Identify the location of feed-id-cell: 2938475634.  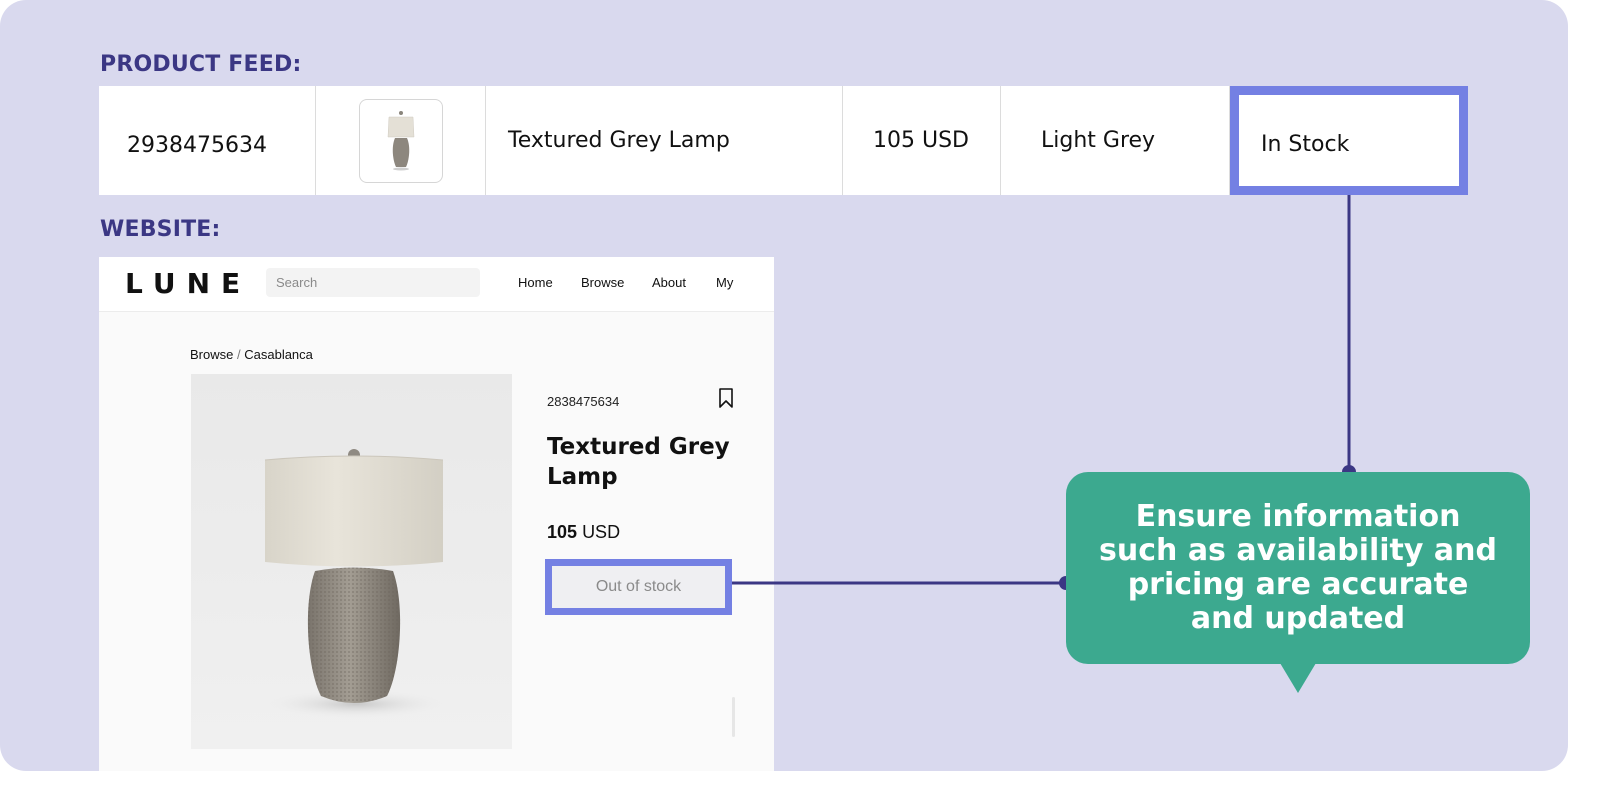
(207, 140).